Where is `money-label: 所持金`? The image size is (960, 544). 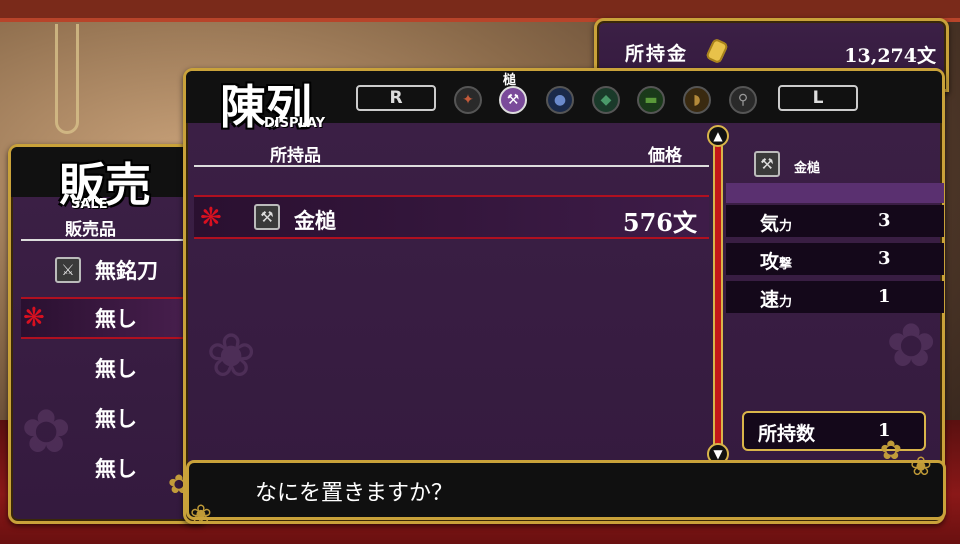
money-label: 所持金 is located at coordinates (657, 54).